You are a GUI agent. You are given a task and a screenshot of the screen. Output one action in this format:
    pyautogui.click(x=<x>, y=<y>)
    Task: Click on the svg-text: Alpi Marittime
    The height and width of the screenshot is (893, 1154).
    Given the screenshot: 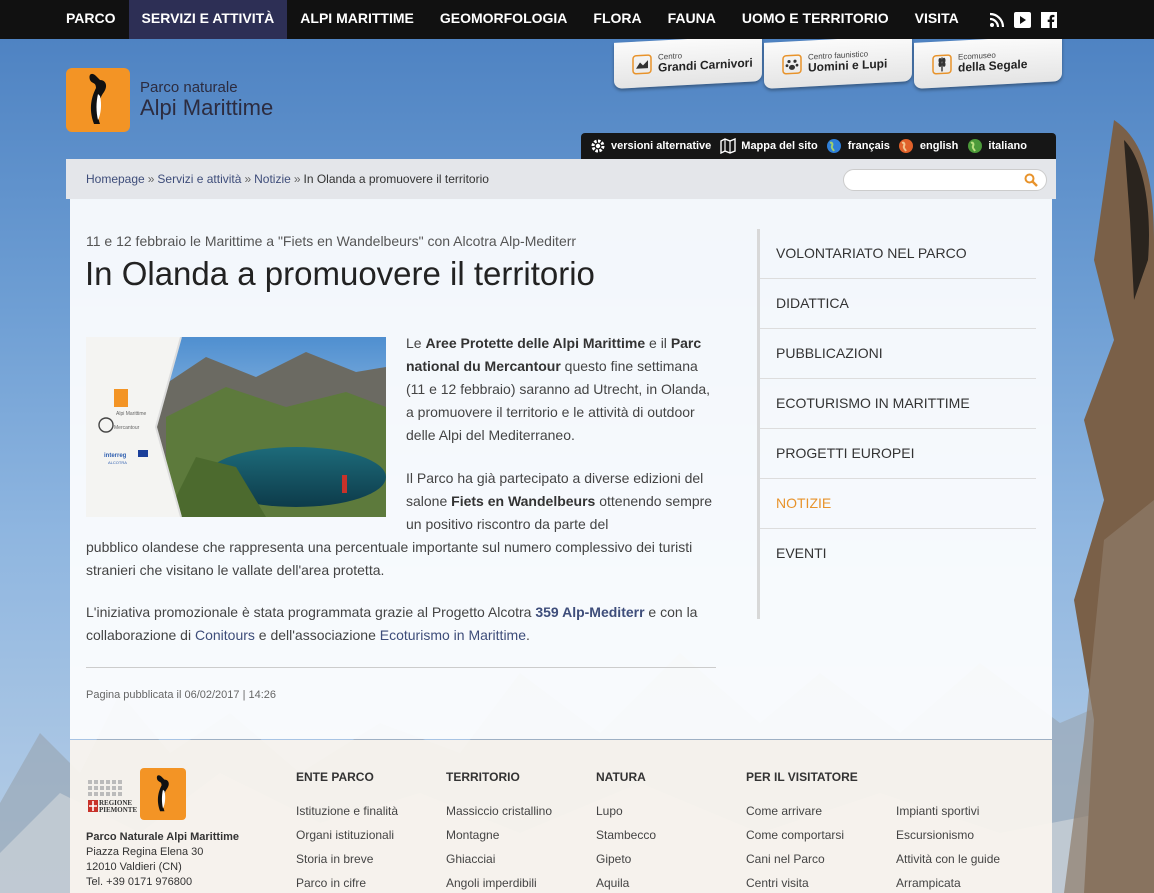 What is the action you would take?
    pyautogui.click(x=131, y=414)
    